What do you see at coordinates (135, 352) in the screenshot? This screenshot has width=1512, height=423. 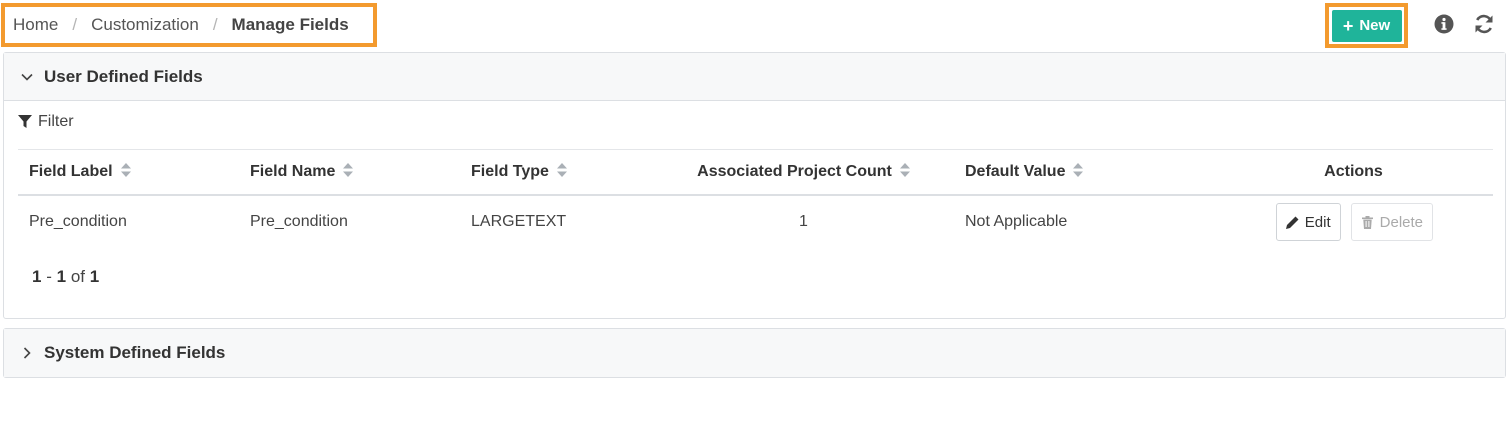 I see `panel-title: System Defined Fields` at bounding box center [135, 352].